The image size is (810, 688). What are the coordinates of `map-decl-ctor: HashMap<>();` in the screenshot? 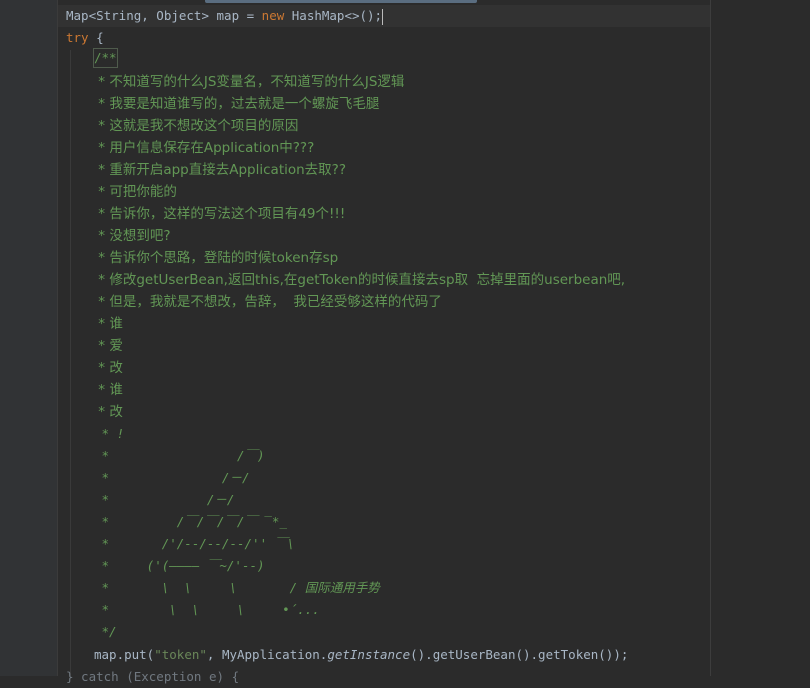 It's located at (333, 15).